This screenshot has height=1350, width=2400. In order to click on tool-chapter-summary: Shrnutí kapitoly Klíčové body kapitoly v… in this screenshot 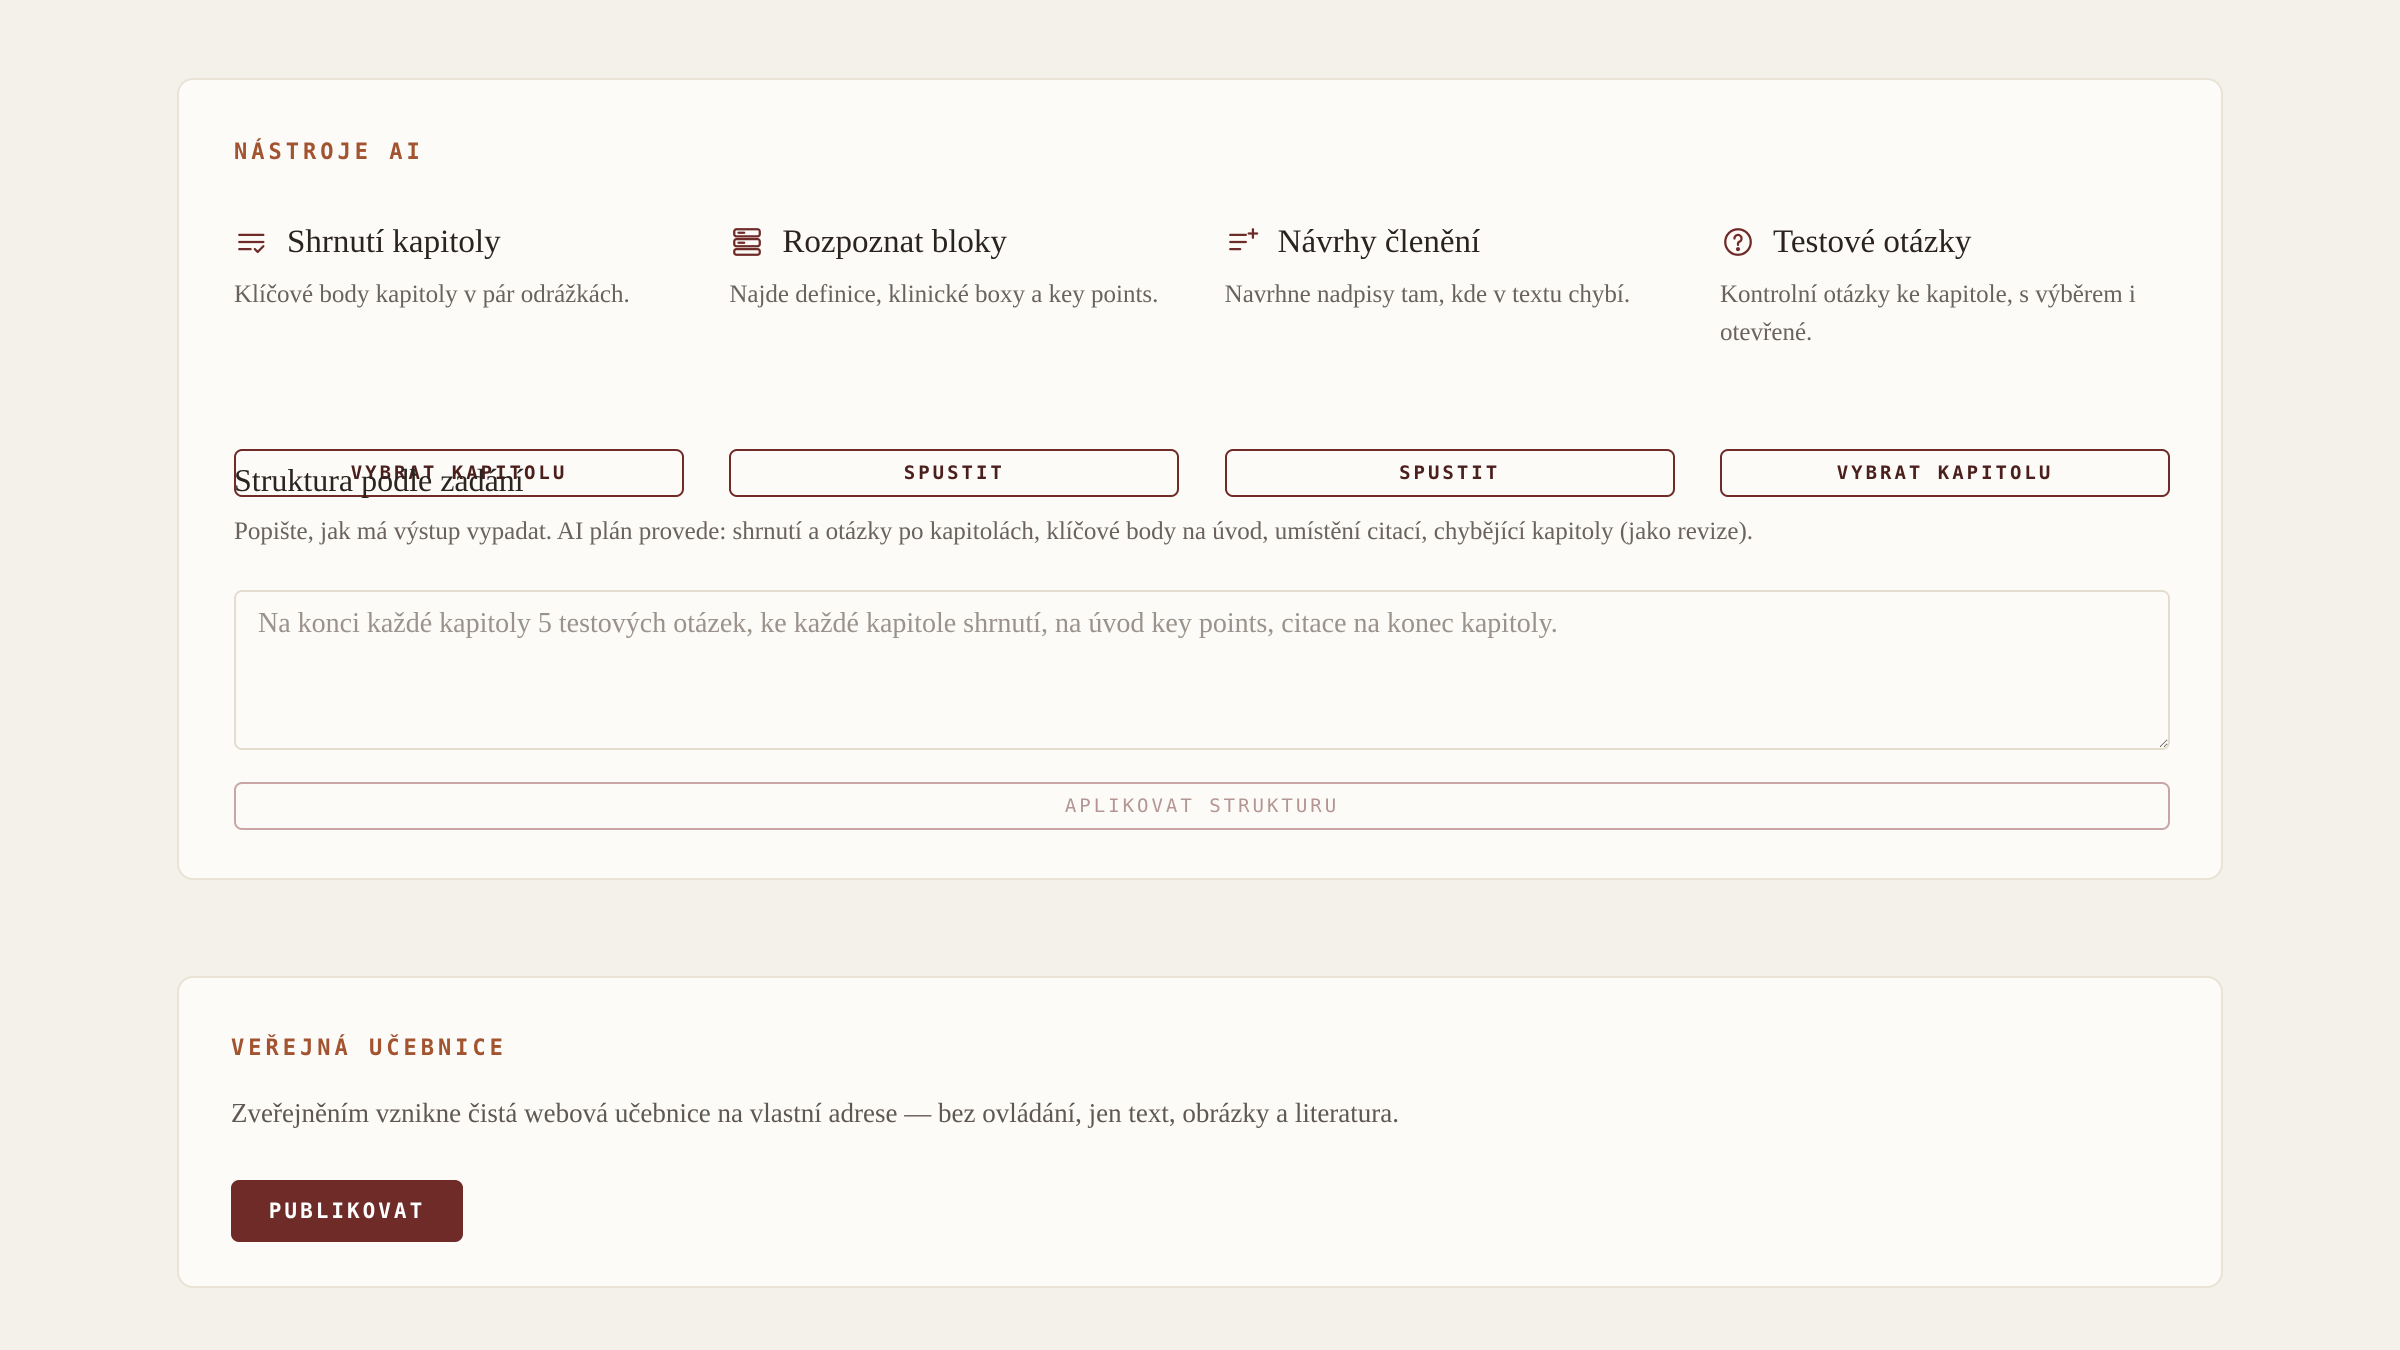, I will do `click(459, 358)`.